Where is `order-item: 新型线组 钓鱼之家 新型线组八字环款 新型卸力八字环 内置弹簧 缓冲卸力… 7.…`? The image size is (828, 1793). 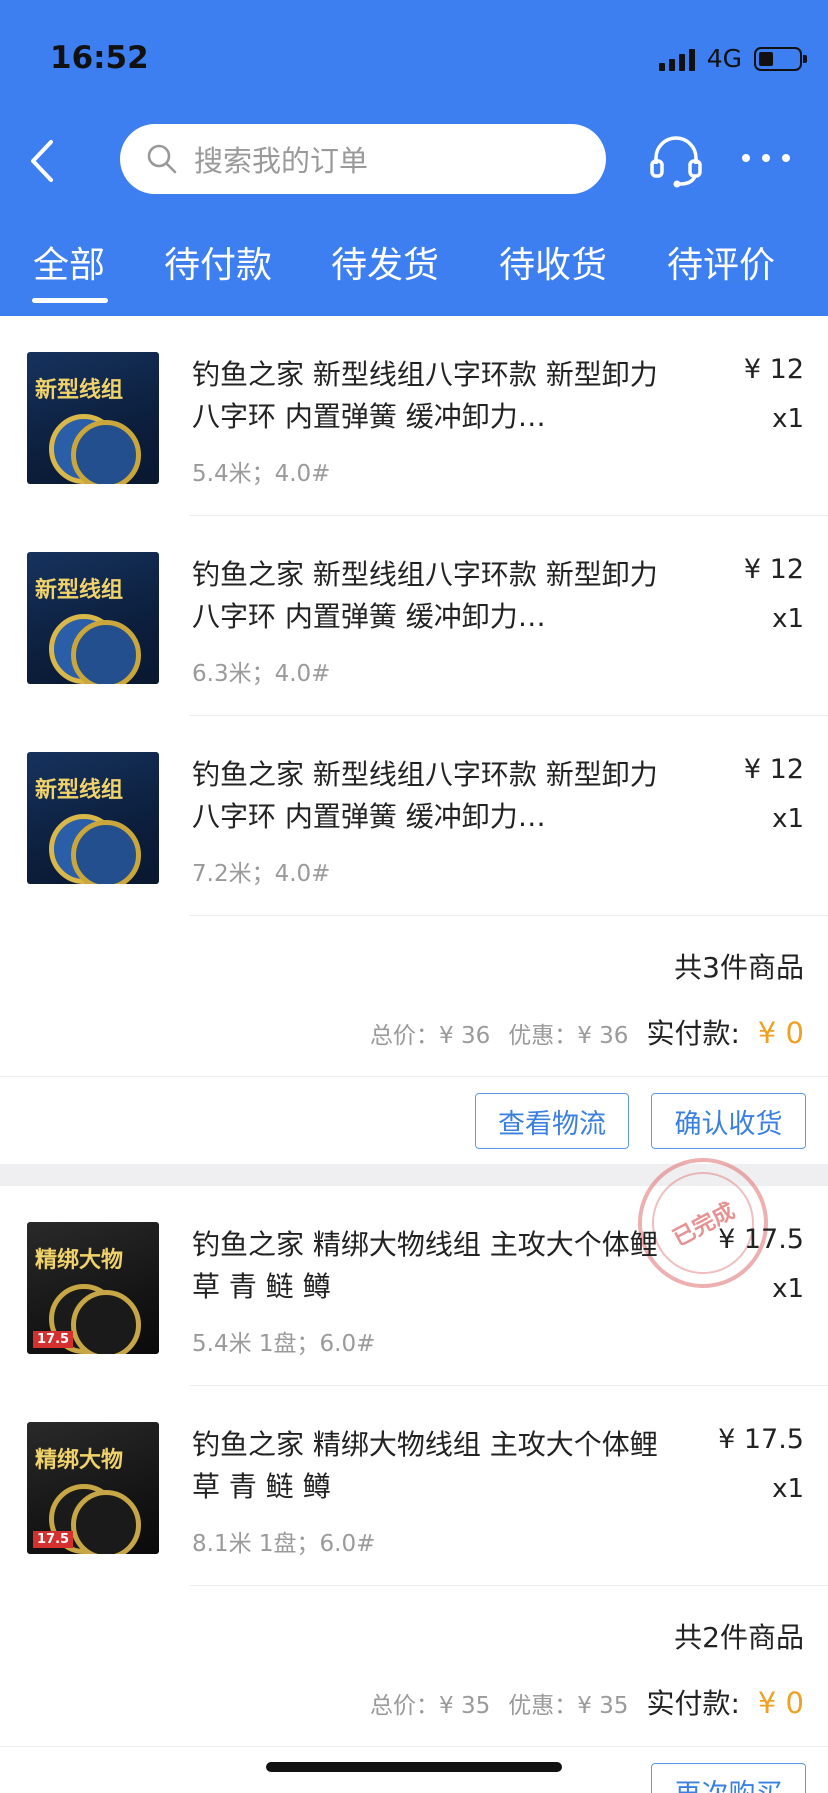 order-item: 新型线组 钓鱼之家 新型线组八字环款 新型卸力八字环 内置弹簧 缓冲卸力… 7.… is located at coordinates (414, 816).